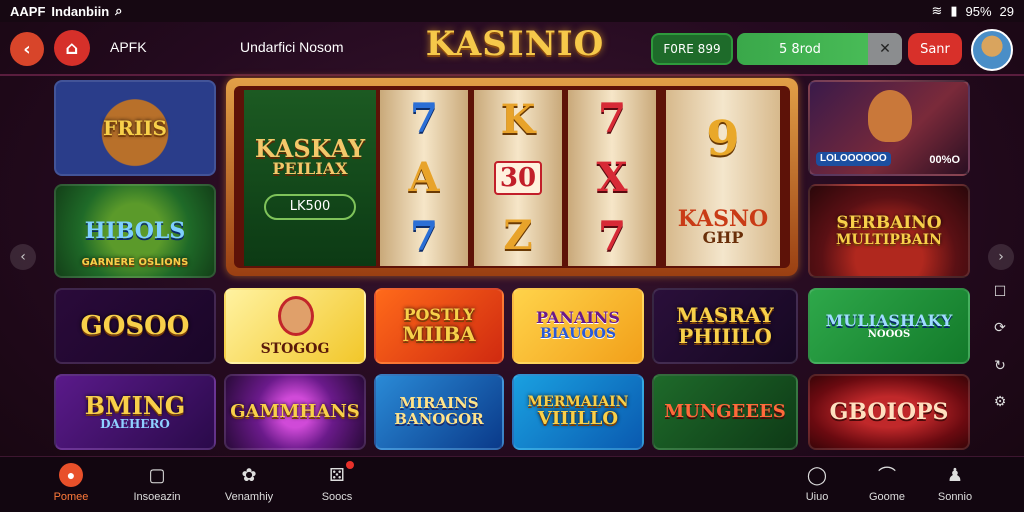  What do you see at coordinates (439, 419) in the screenshot?
I see `tile-caption: BANOGOR` at bounding box center [439, 419].